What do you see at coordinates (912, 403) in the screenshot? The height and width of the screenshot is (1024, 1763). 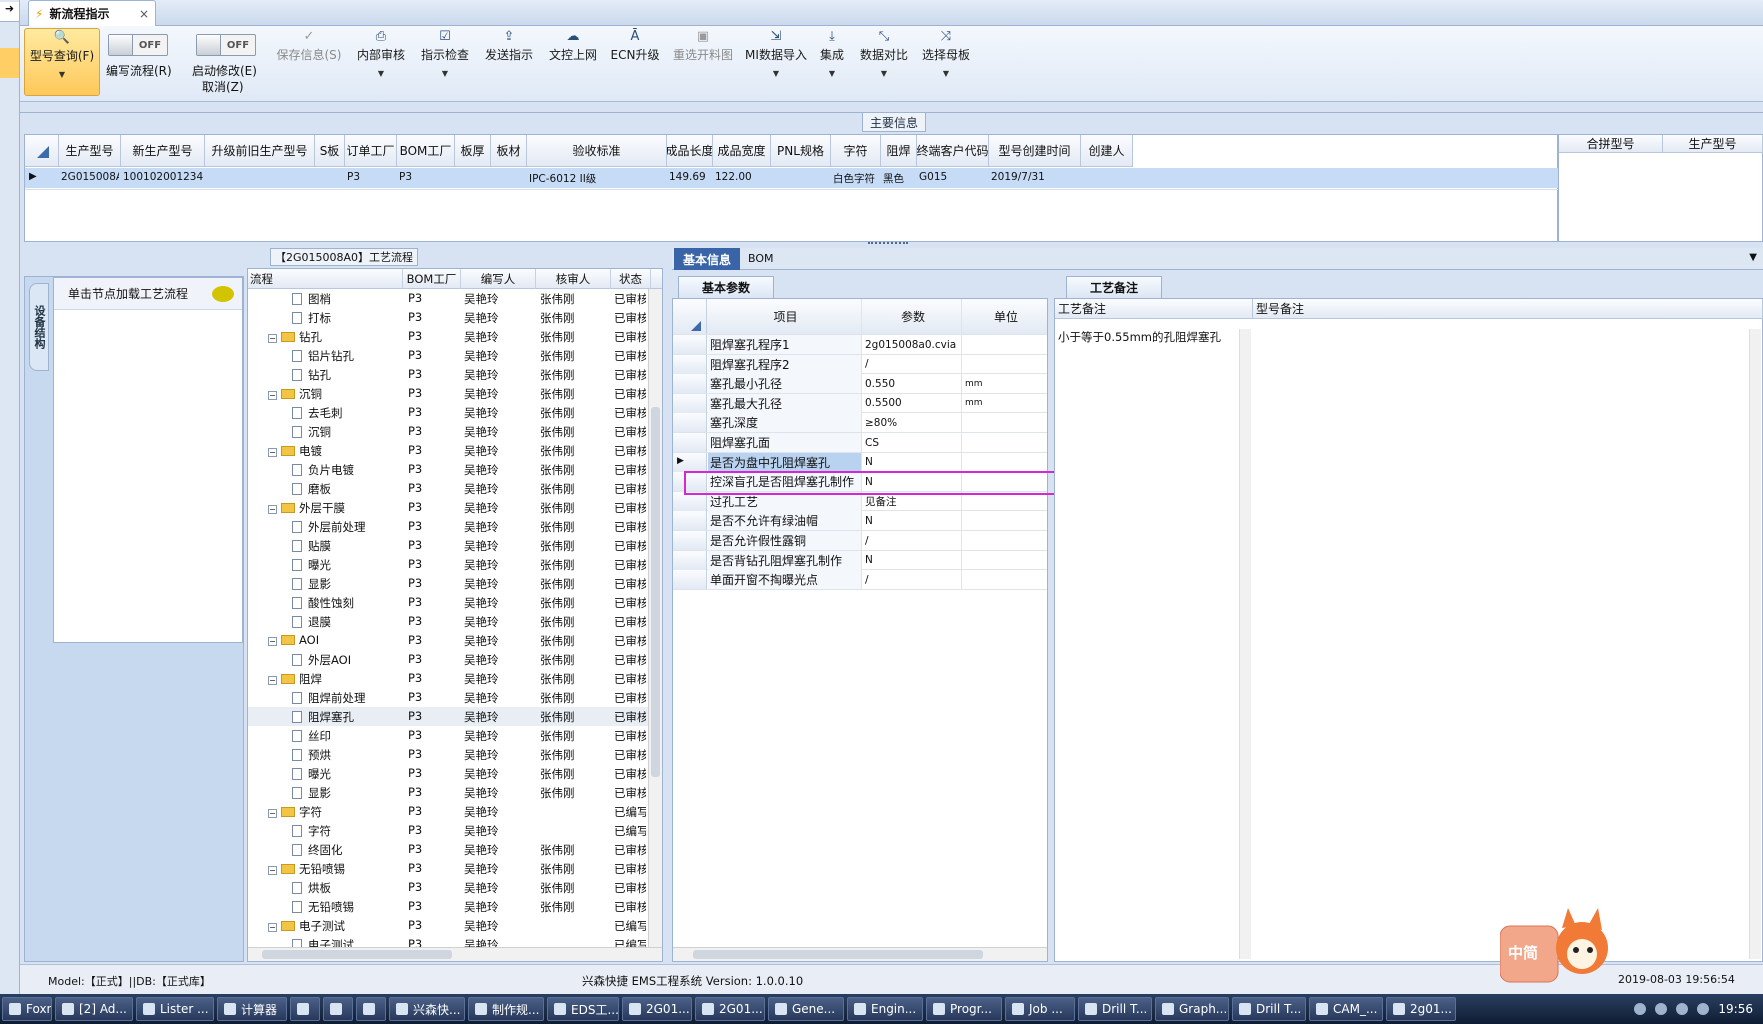 I see `param-value: 0.5500` at bounding box center [912, 403].